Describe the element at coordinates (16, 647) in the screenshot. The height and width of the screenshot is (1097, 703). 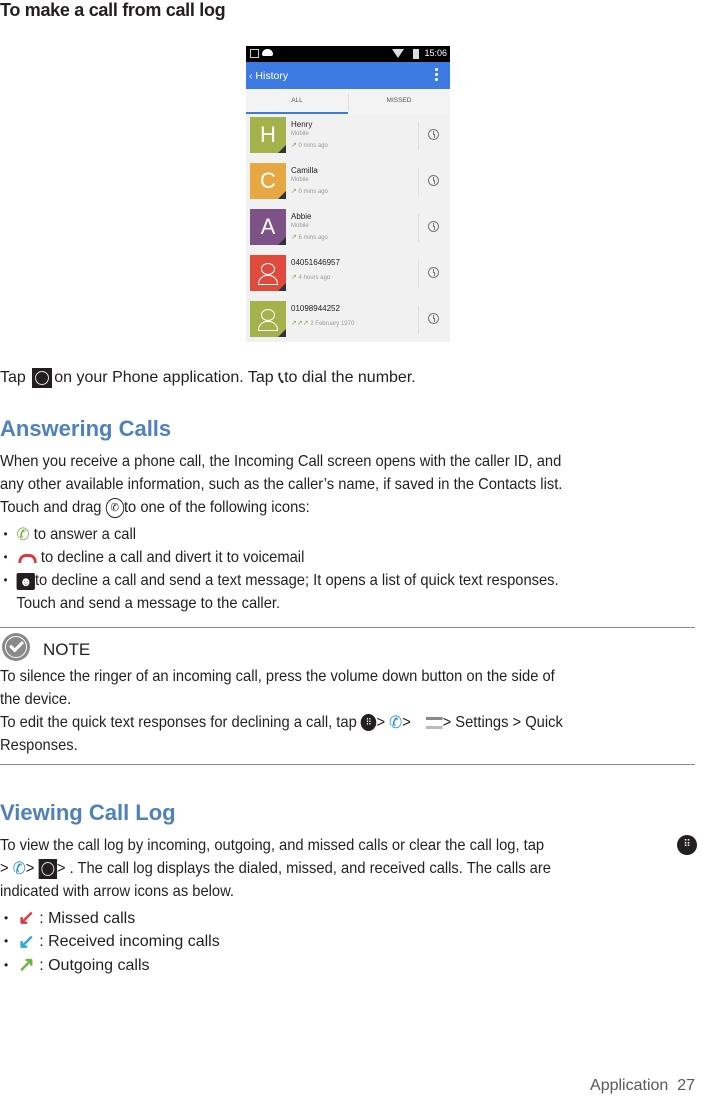
I see `check-note-icon` at that location.